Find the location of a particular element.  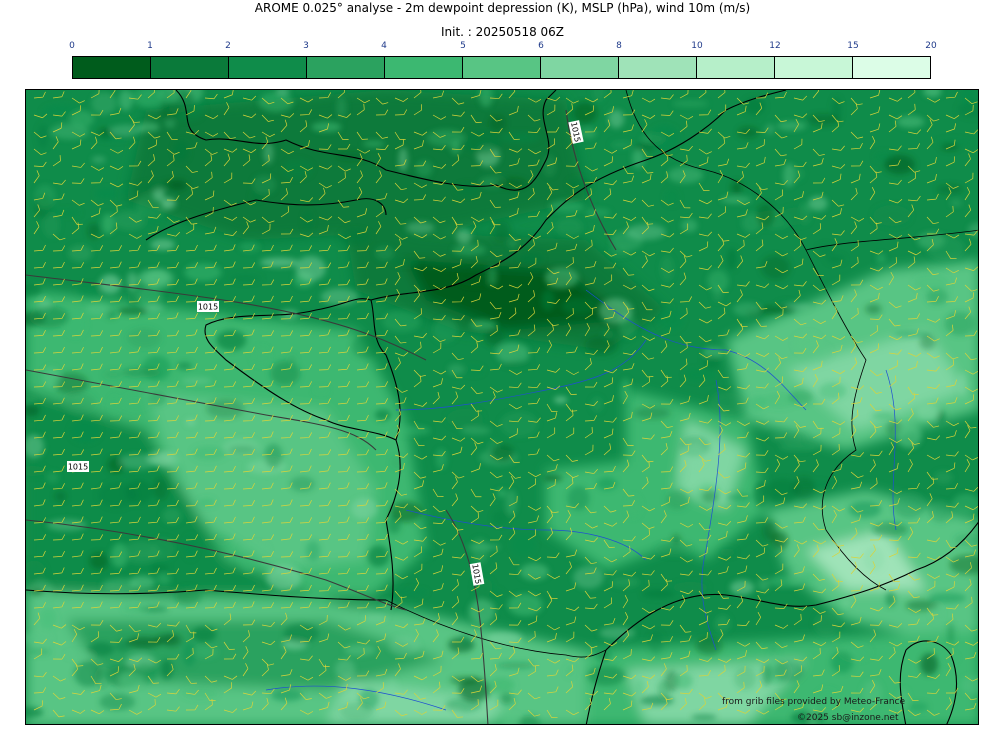

tick-label: 12 is located at coordinates (775, 46).